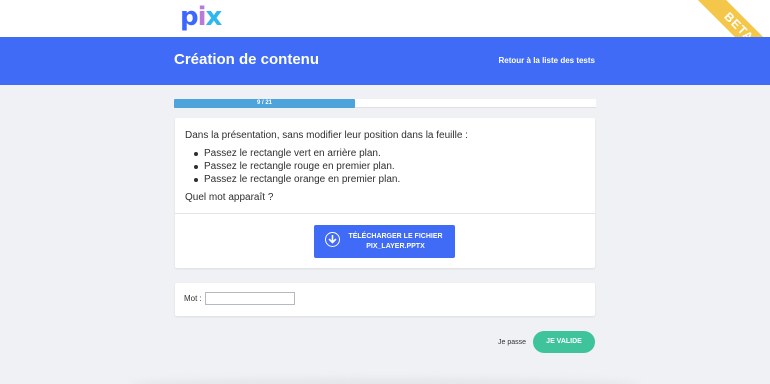 The image size is (770, 384). I want to click on logo-letter-i: i, so click(202, 17).